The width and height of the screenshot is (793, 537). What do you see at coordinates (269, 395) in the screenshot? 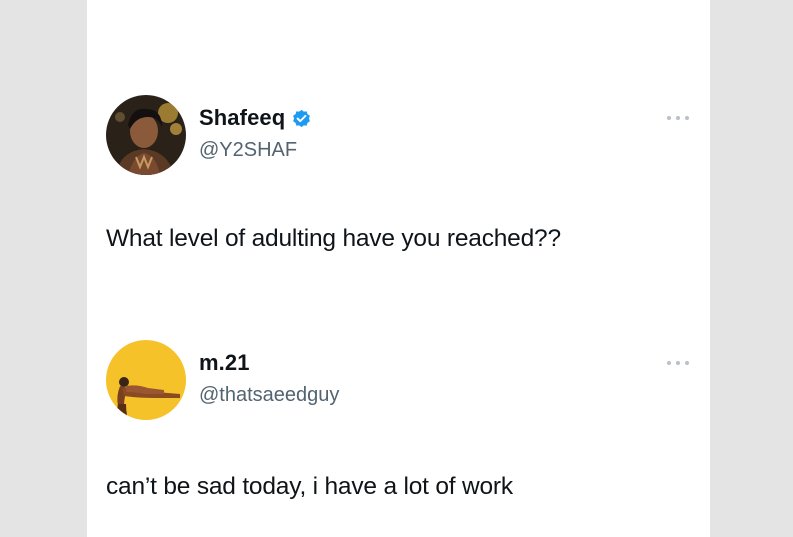
I see `handle: @thatsaeedguy` at bounding box center [269, 395].